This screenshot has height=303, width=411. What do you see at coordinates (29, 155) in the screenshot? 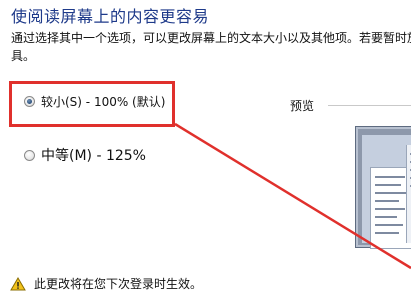
I see `radio-medium` at bounding box center [29, 155].